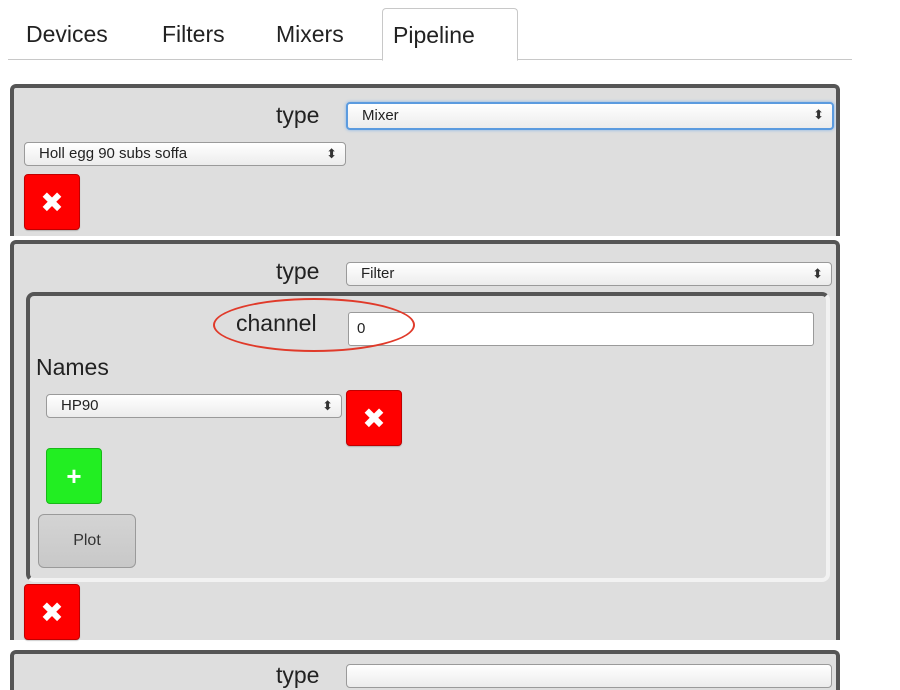  What do you see at coordinates (72, 367) in the screenshot?
I see `names-label: Names` at bounding box center [72, 367].